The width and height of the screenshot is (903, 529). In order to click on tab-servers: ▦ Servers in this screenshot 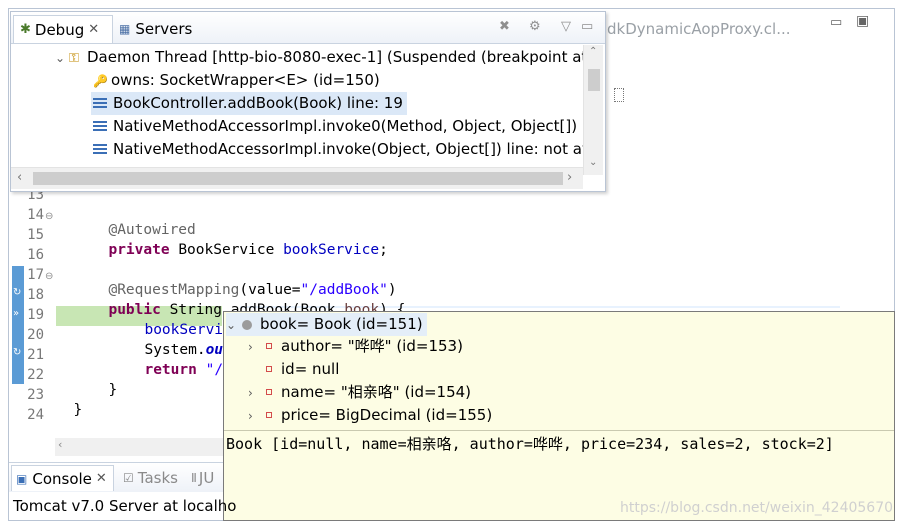, I will do `click(170, 29)`.